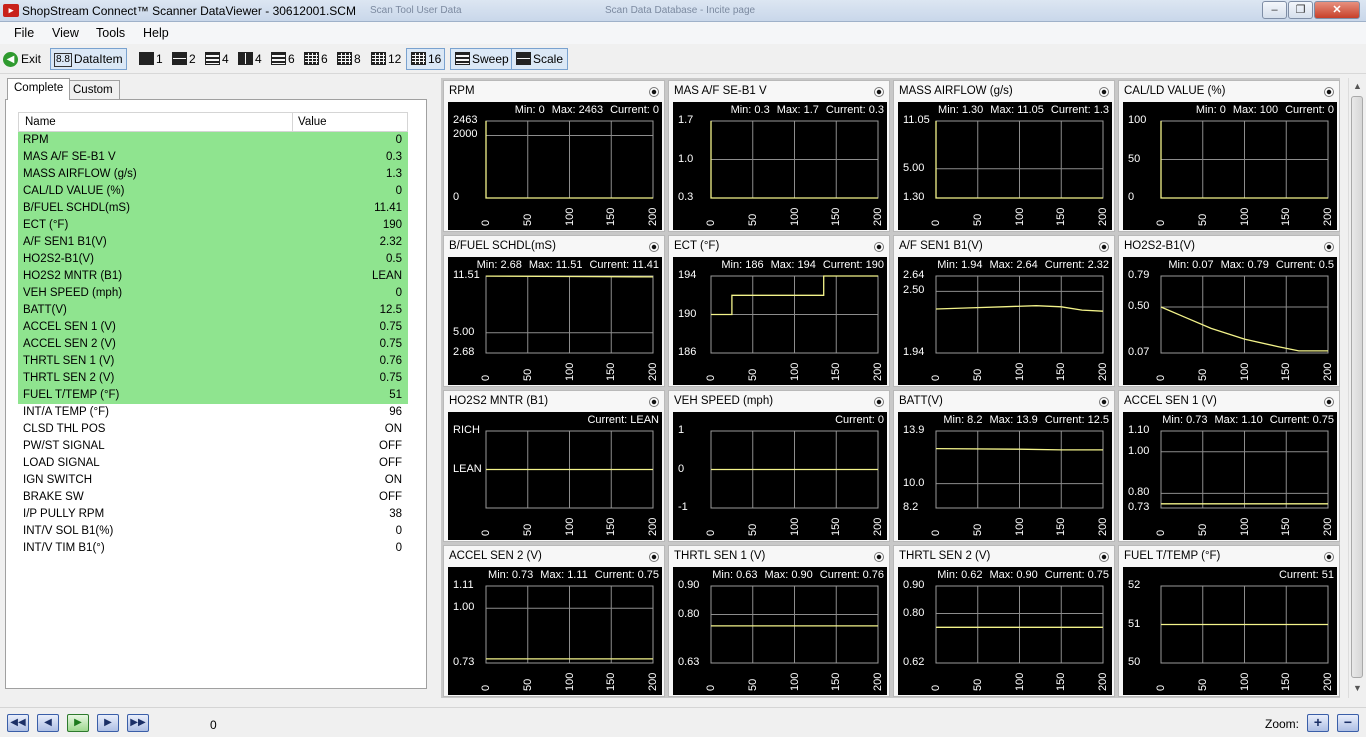  What do you see at coordinates (1300, 10) in the screenshot?
I see `maximize-button: ❐` at bounding box center [1300, 10].